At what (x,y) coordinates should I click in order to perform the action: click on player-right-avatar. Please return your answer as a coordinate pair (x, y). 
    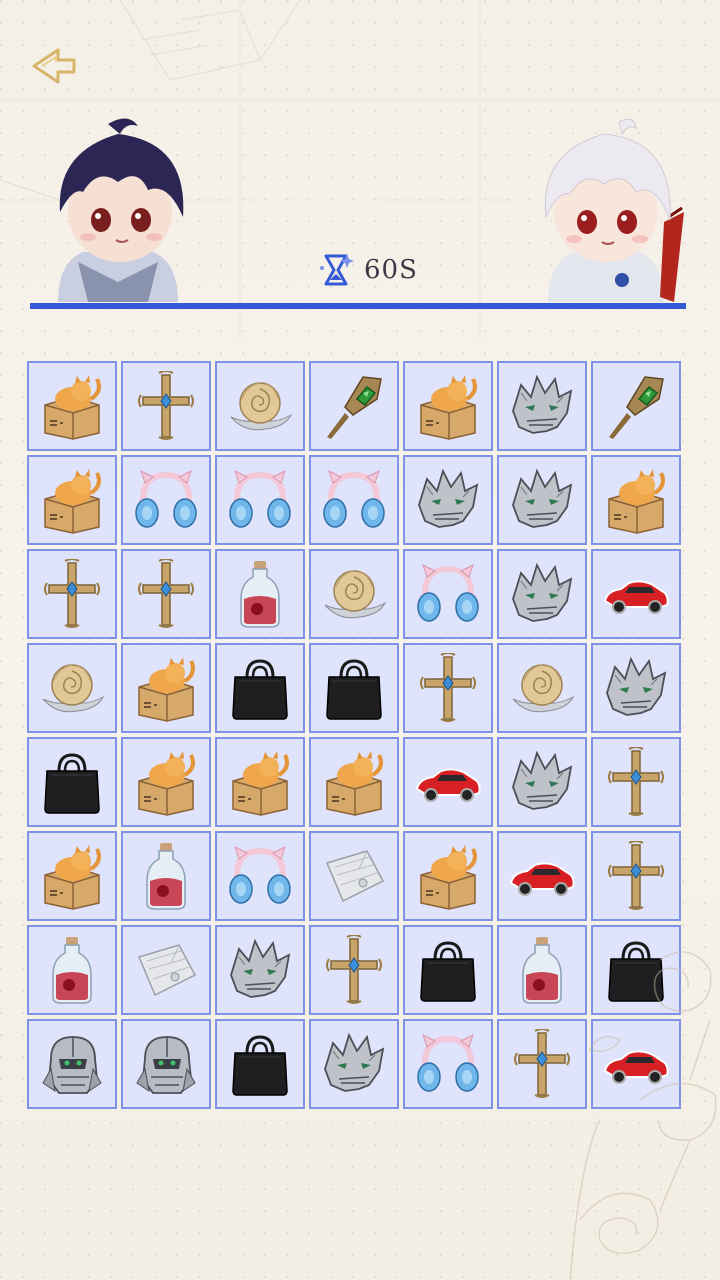
    Looking at the image, I should click on (606, 207).